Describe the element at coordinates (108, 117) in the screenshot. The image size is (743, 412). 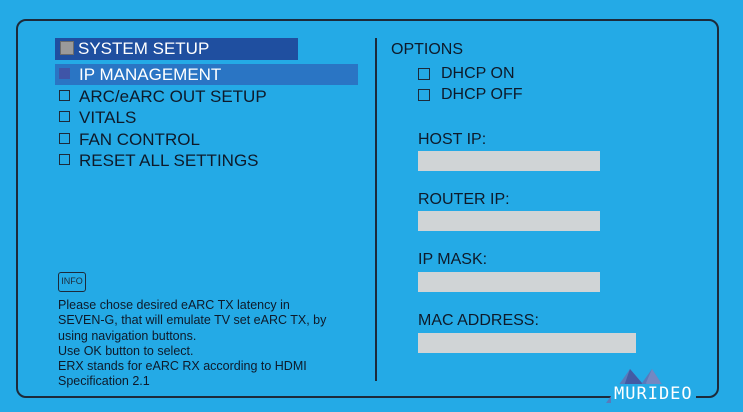
I see `menu-item-label: VITALS` at that location.